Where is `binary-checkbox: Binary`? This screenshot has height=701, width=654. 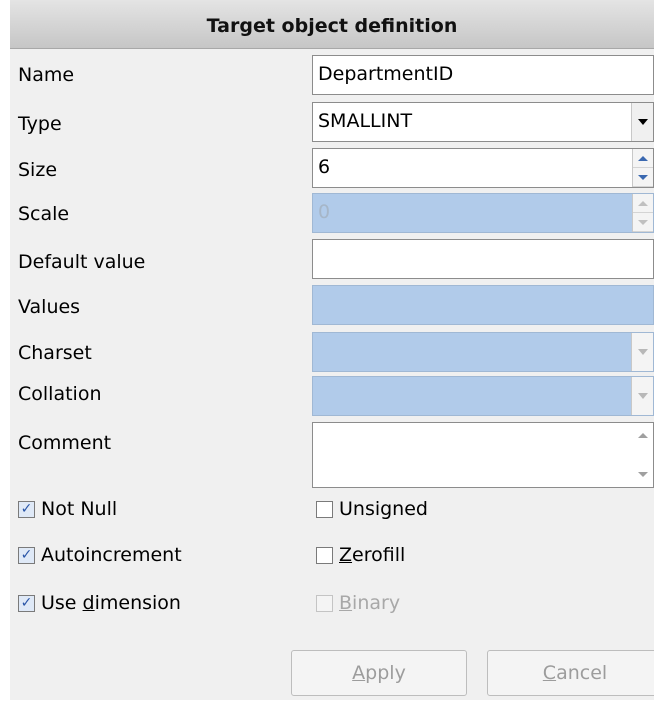 binary-checkbox: Binary is located at coordinates (358, 603).